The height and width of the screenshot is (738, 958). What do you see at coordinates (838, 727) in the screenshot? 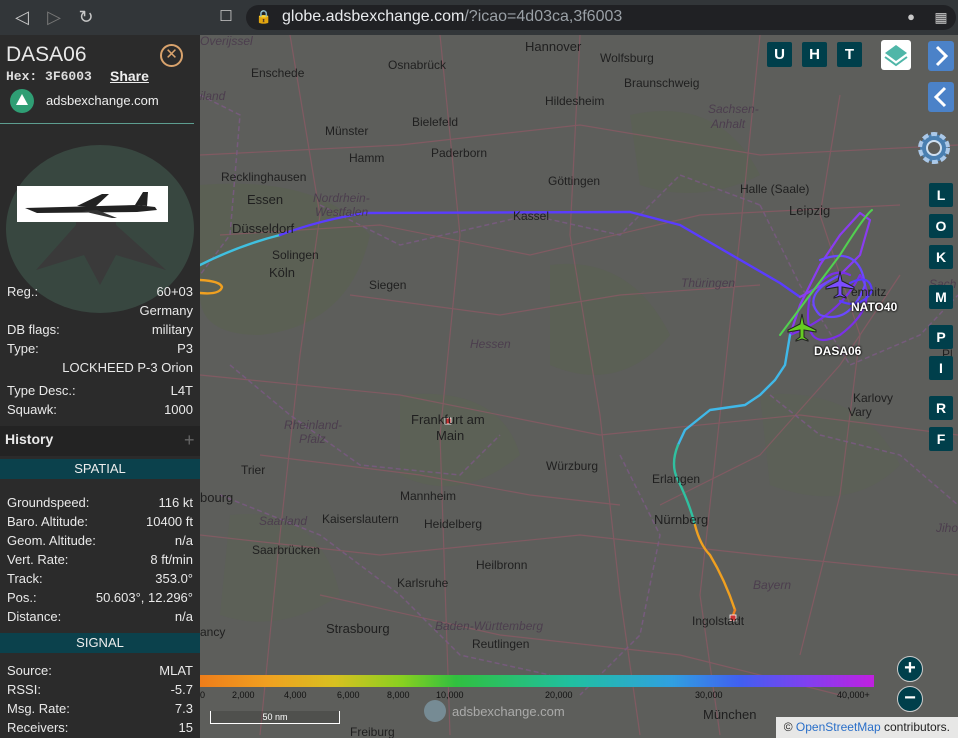
I see `osm-link: OpenStreetMap` at bounding box center [838, 727].